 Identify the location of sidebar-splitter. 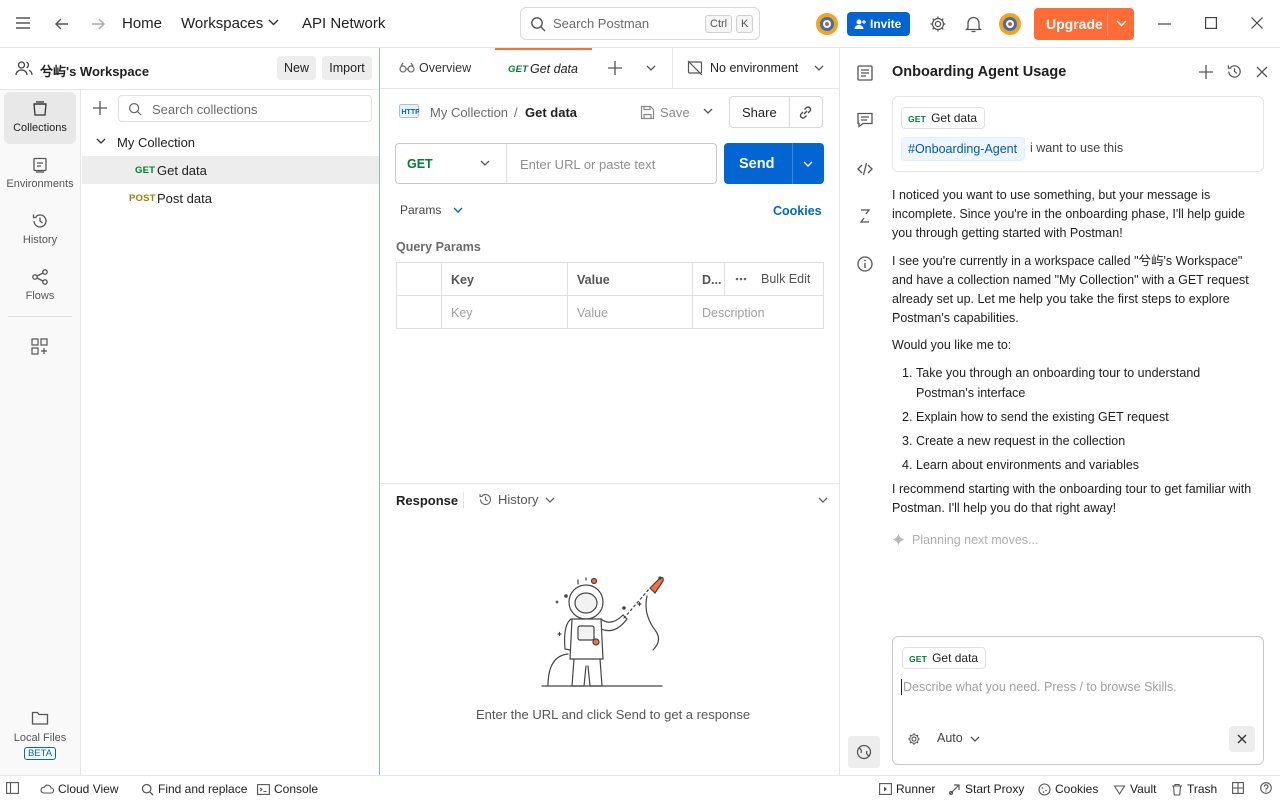
(379, 411).